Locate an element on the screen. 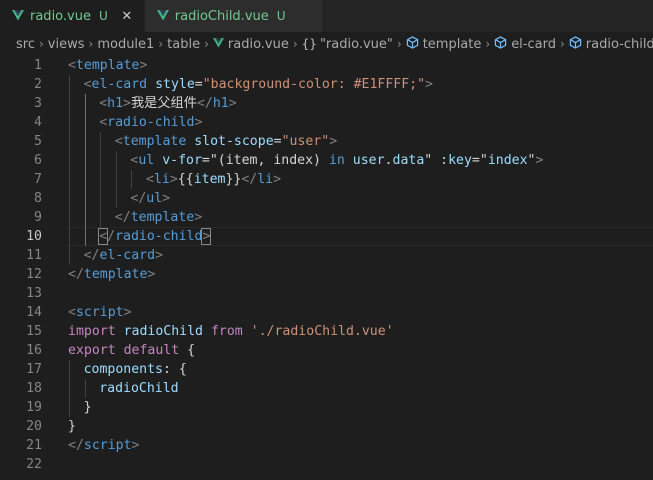  code-token: in is located at coordinates (336, 160).